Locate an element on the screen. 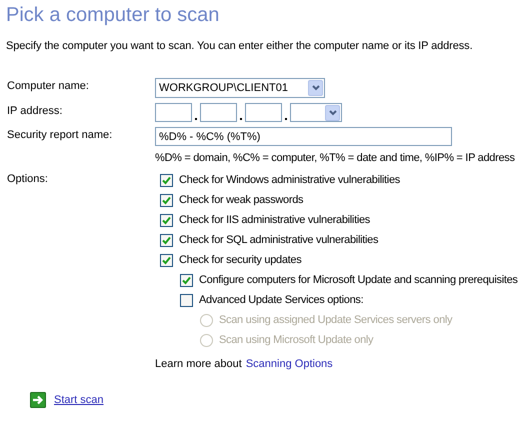  checkbox-label: Advanced Update Services options: is located at coordinates (281, 300).